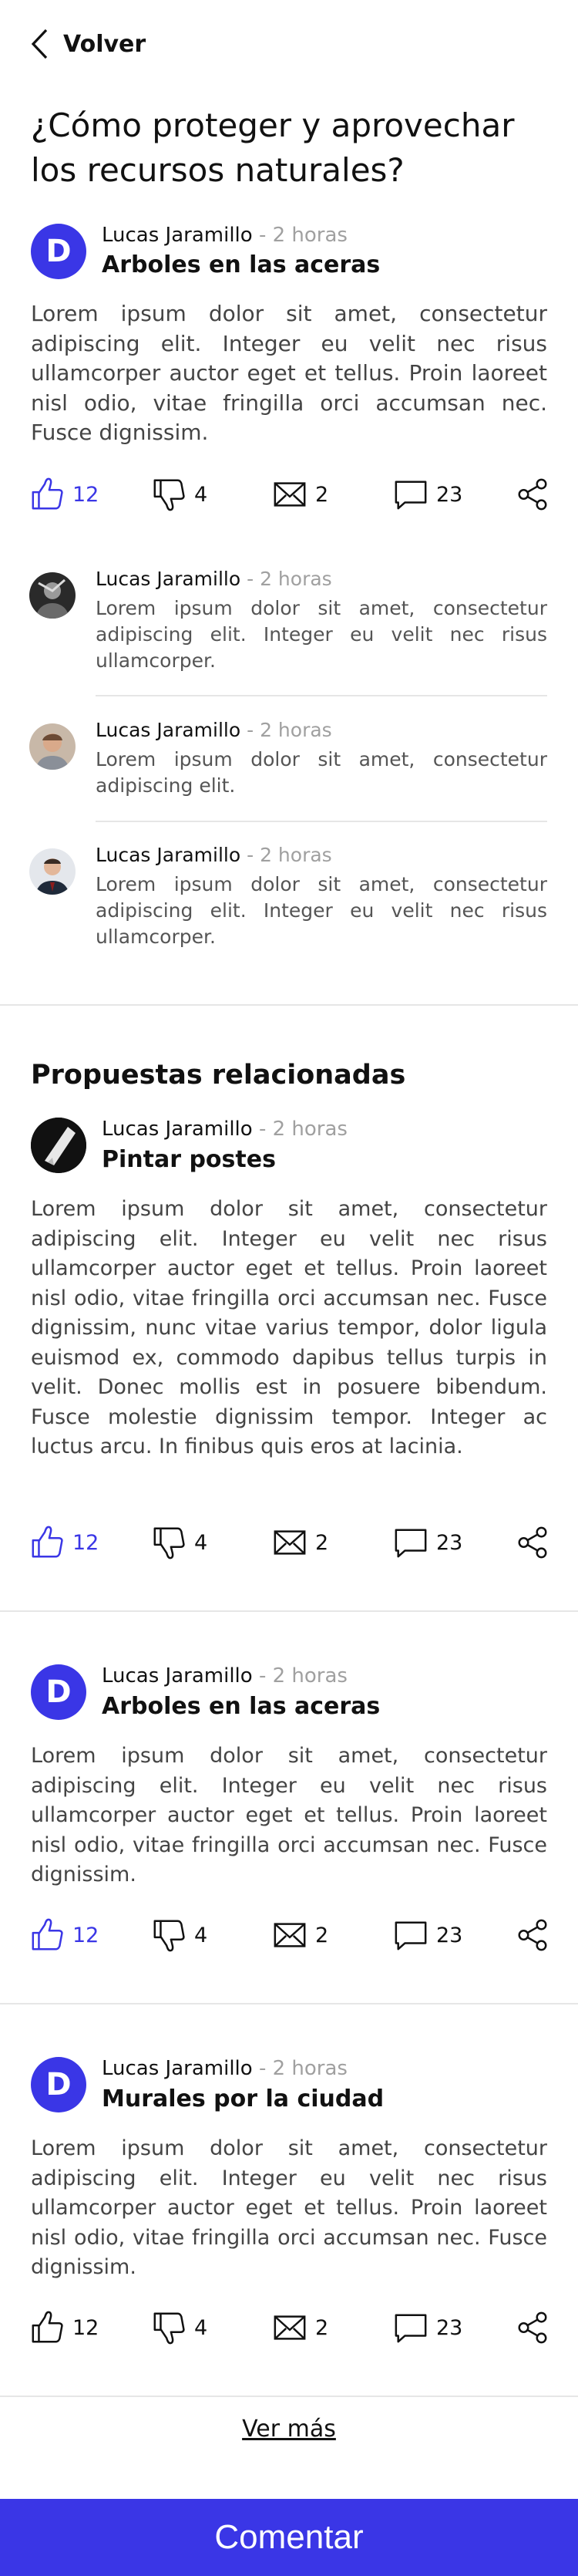  What do you see at coordinates (189, 1159) in the screenshot?
I see `post-title: Pintar postes` at bounding box center [189, 1159].